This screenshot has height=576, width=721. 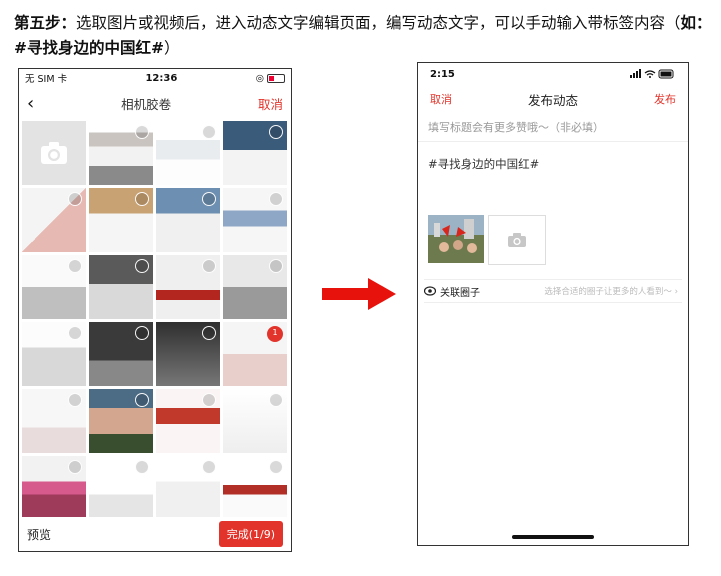 What do you see at coordinates (460, 293) in the screenshot?
I see `circle-label: 关联圈子` at bounding box center [460, 293].